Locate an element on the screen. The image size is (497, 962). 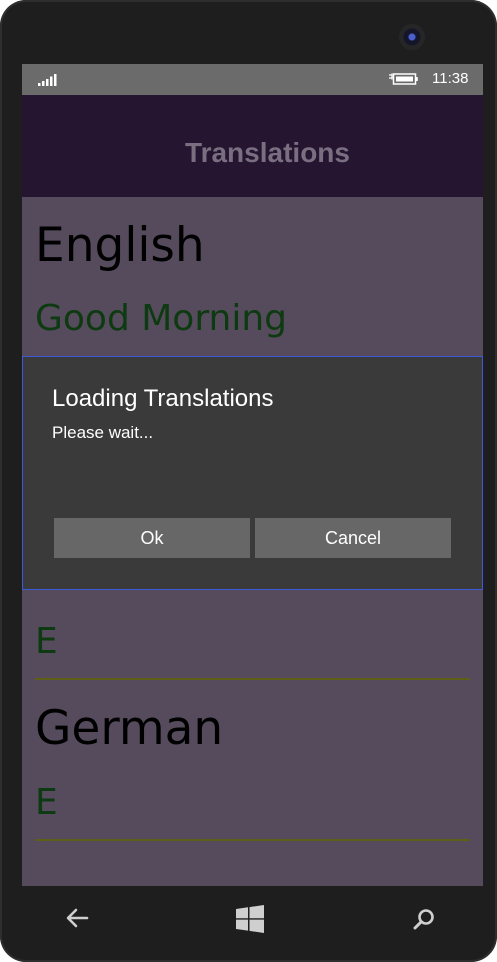
signal-bars-icon is located at coordinates (47, 80).